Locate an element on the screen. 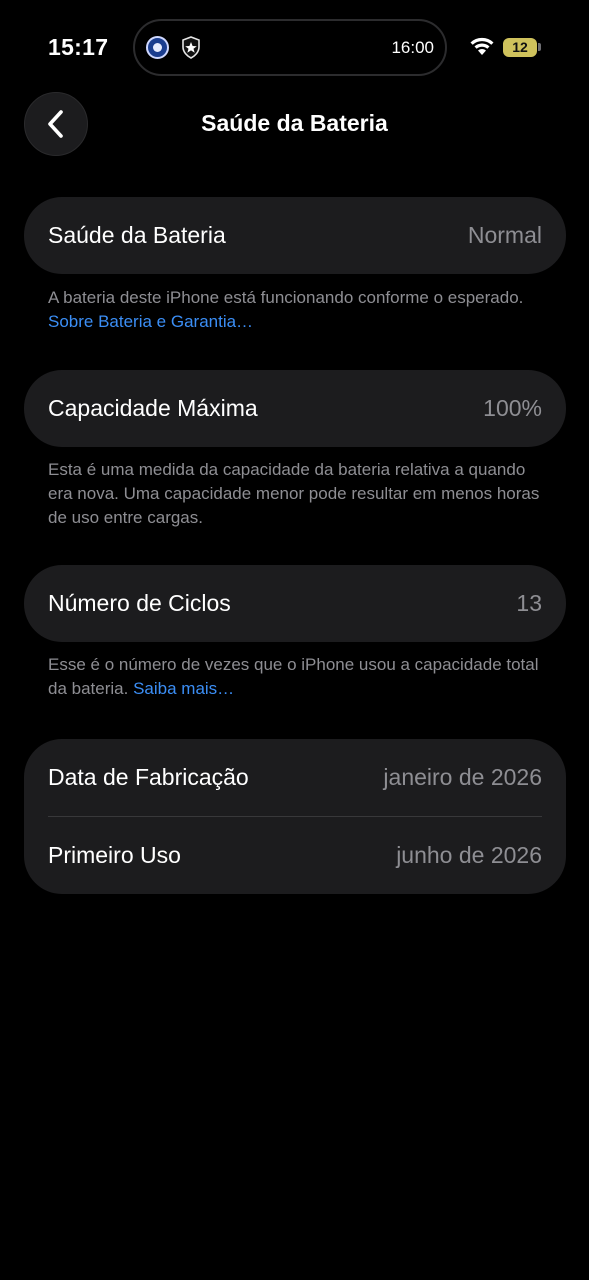 This screenshot has width=589, height=1280. cycle-count-group: Número de Ciclos 13 is located at coordinates (295, 603).